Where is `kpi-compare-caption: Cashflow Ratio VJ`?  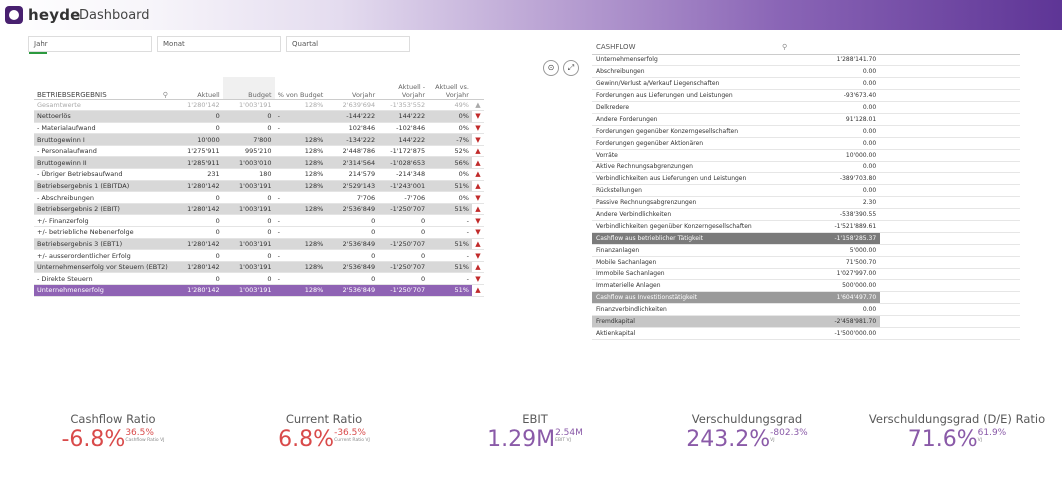 kpi-compare-caption: Cashflow Ratio VJ is located at coordinates (145, 440).